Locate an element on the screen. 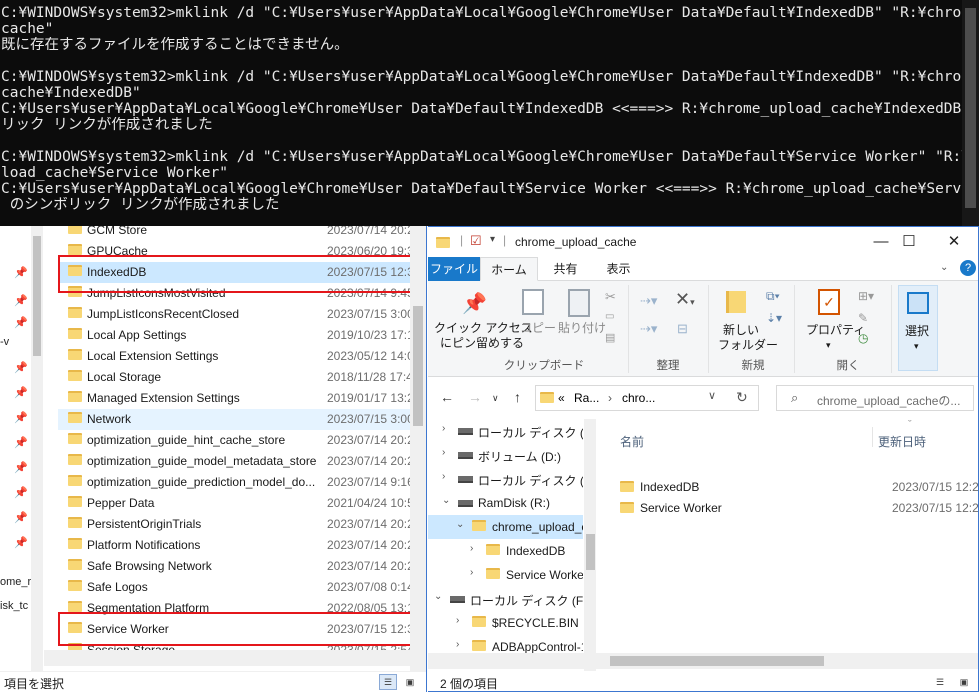  tree-item: › ボリューム (D:) is located at coordinates (505, 455).